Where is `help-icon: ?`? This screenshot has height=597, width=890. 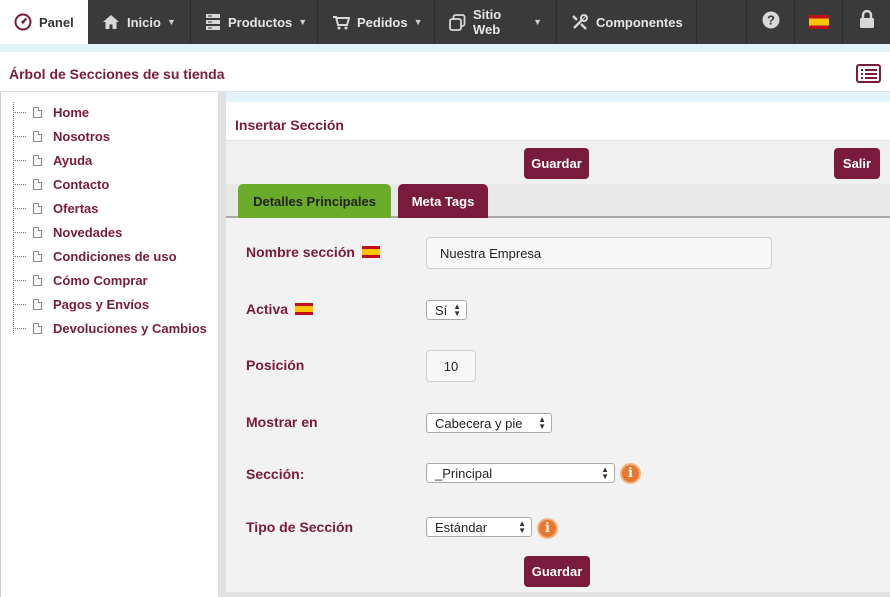
help-icon: ? is located at coordinates (771, 22).